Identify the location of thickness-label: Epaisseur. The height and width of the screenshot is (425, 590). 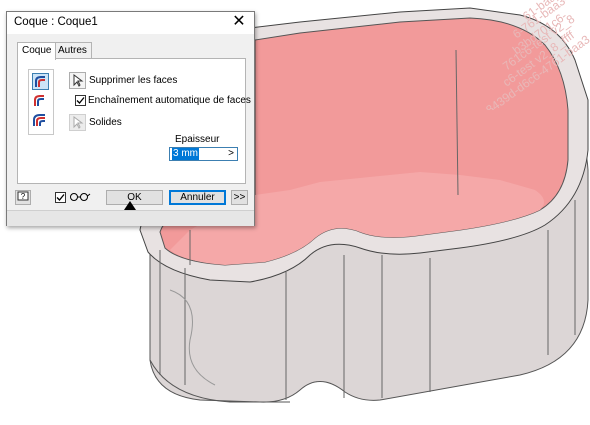
(197, 139).